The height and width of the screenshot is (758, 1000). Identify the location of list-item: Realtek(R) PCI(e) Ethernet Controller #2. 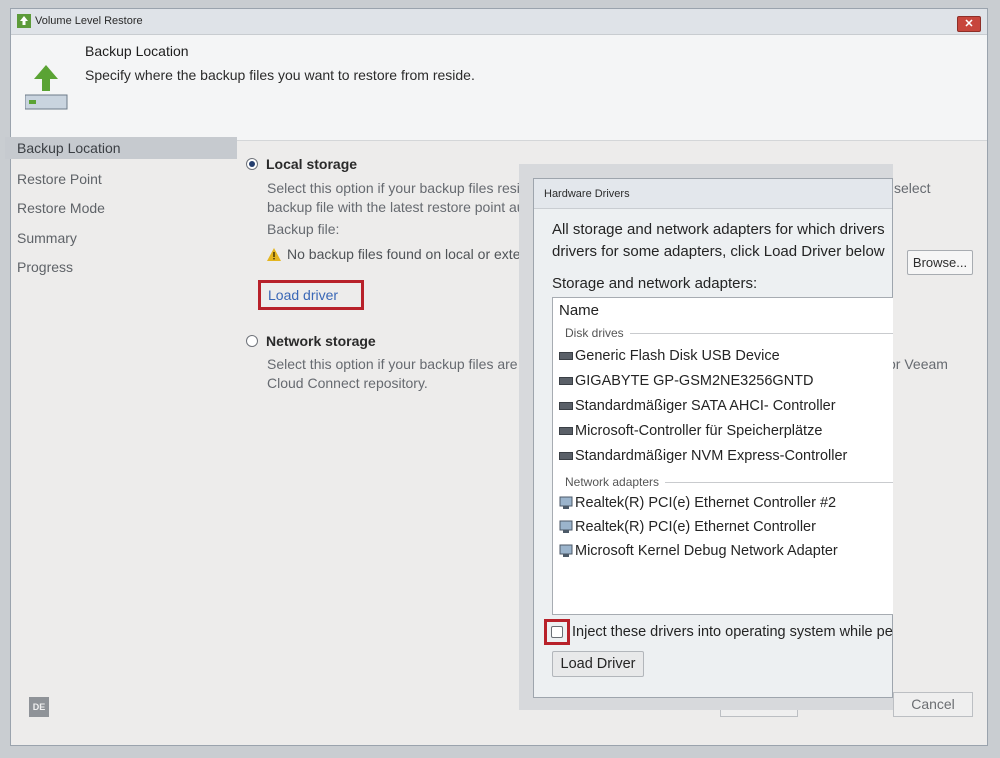
(697, 503).